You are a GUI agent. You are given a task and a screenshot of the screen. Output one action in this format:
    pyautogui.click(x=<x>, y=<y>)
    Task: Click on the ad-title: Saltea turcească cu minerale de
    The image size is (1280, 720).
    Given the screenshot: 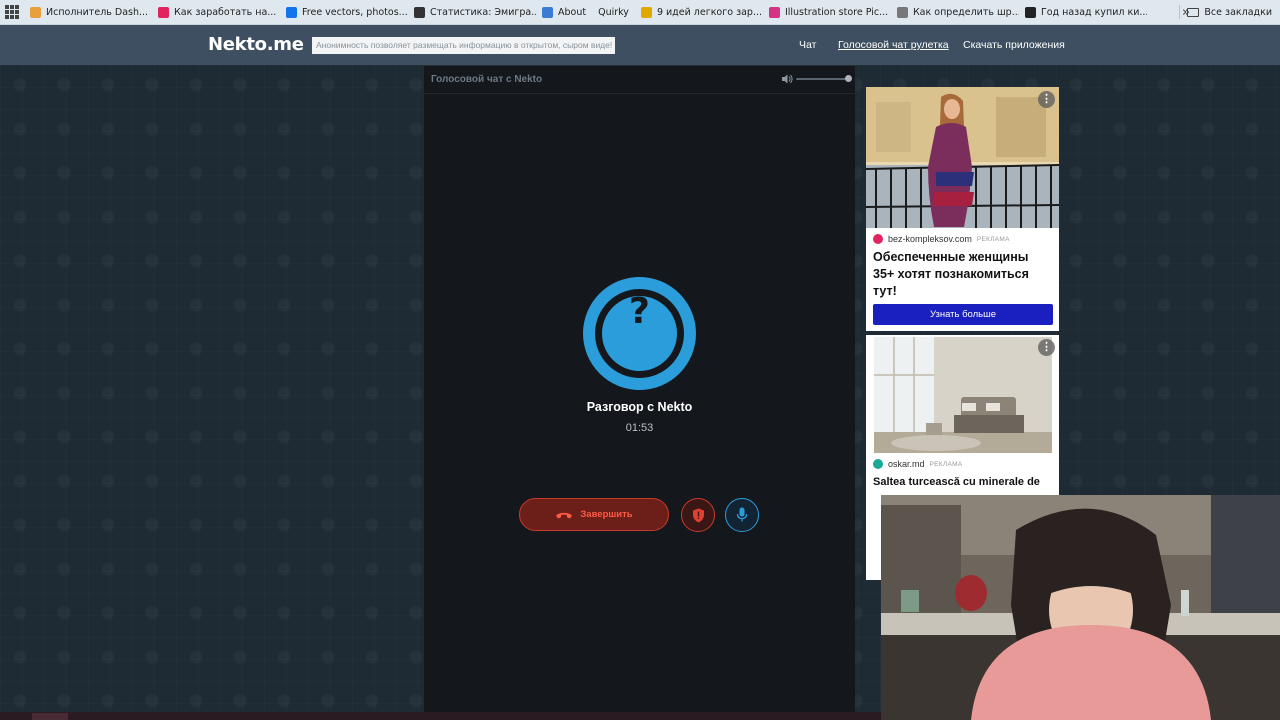 What is the action you would take?
    pyautogui.click(x=963, y=482)
    